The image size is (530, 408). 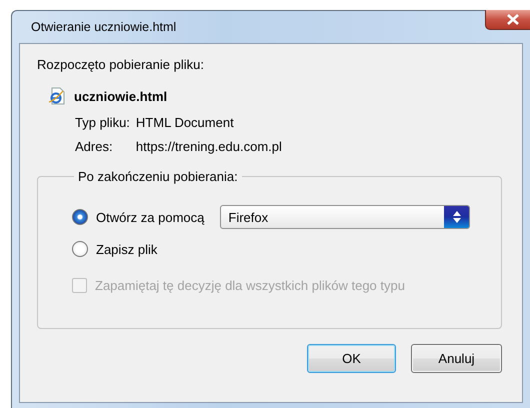 I want to click on html-file-icon, so click(x=57, y=96).